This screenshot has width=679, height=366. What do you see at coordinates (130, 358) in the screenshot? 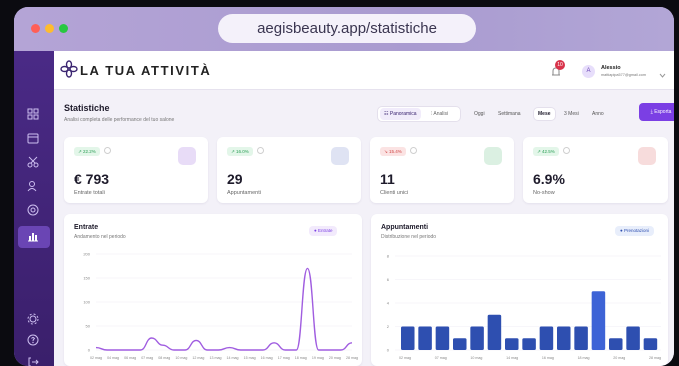
I see `x-tick-label: 06 mag` at bounding box center [130, 358].